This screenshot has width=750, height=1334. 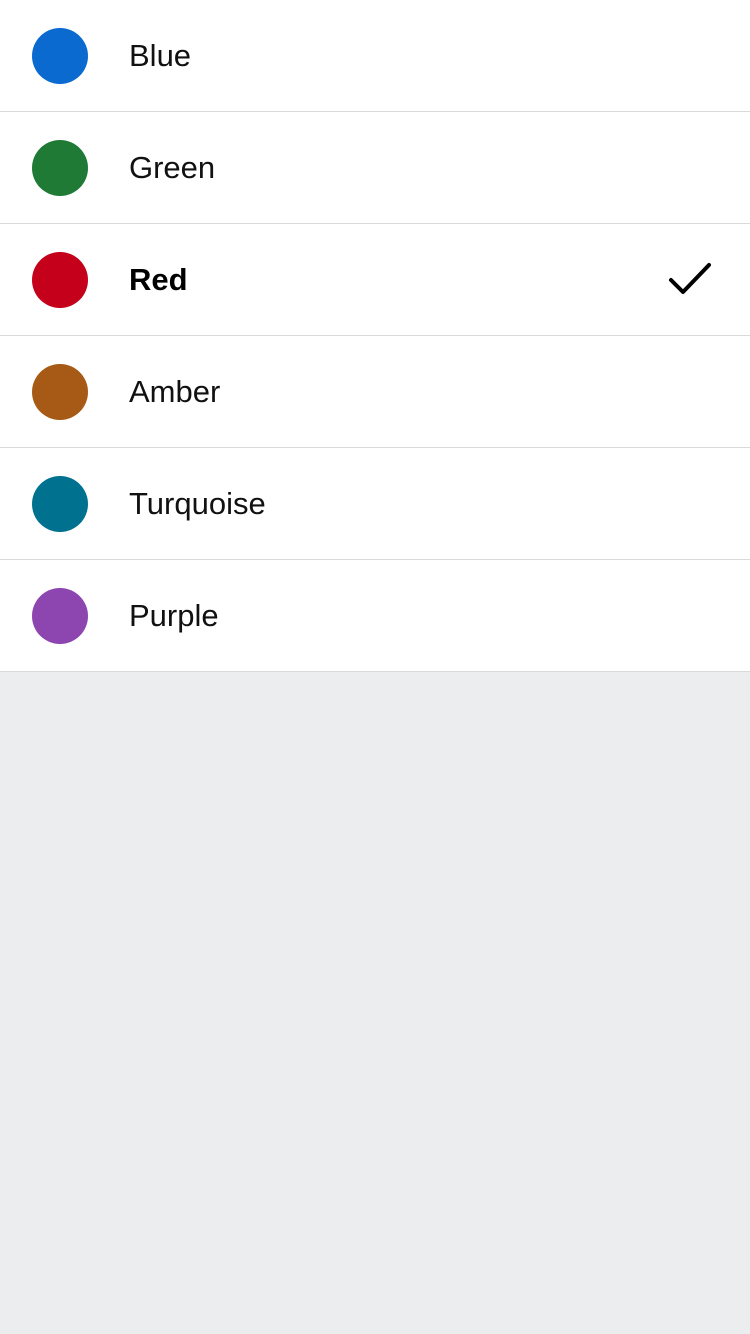 What do you see at coordinates (60, 168) in the screenshot?
I see `color-swatch-green` at bounding box center [60, 168].